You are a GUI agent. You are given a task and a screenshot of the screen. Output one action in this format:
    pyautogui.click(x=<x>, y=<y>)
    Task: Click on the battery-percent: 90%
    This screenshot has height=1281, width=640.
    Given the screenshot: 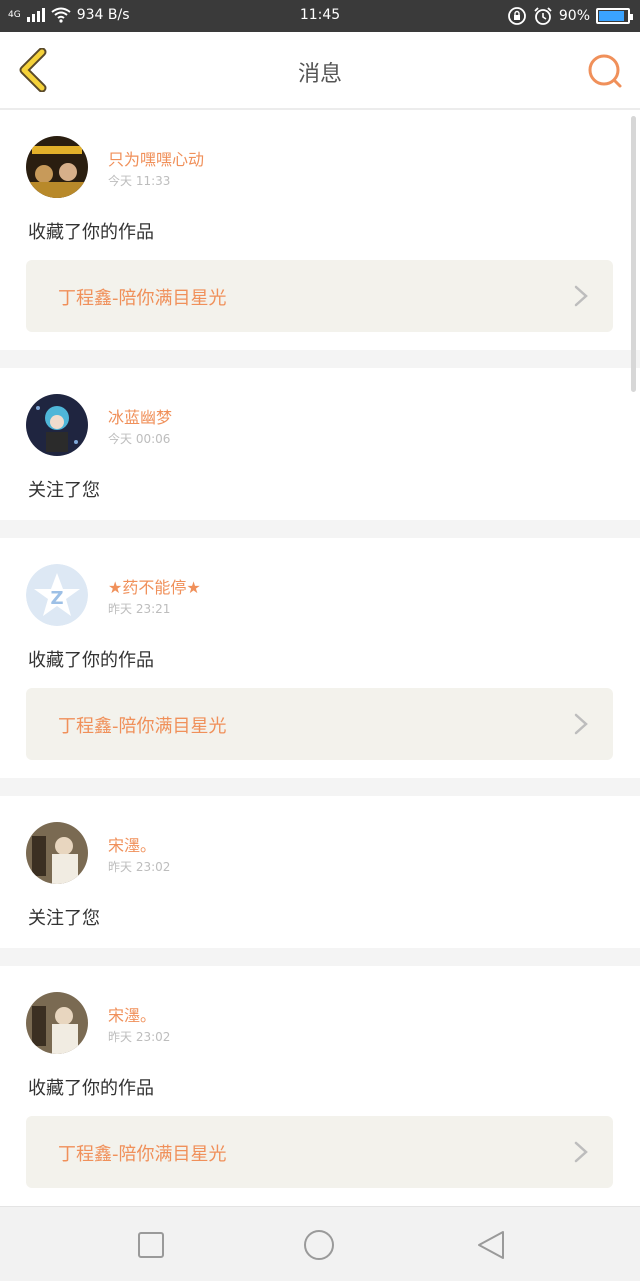 What is the action you would take?
    pyautogui.click(x=574, y=16)
    